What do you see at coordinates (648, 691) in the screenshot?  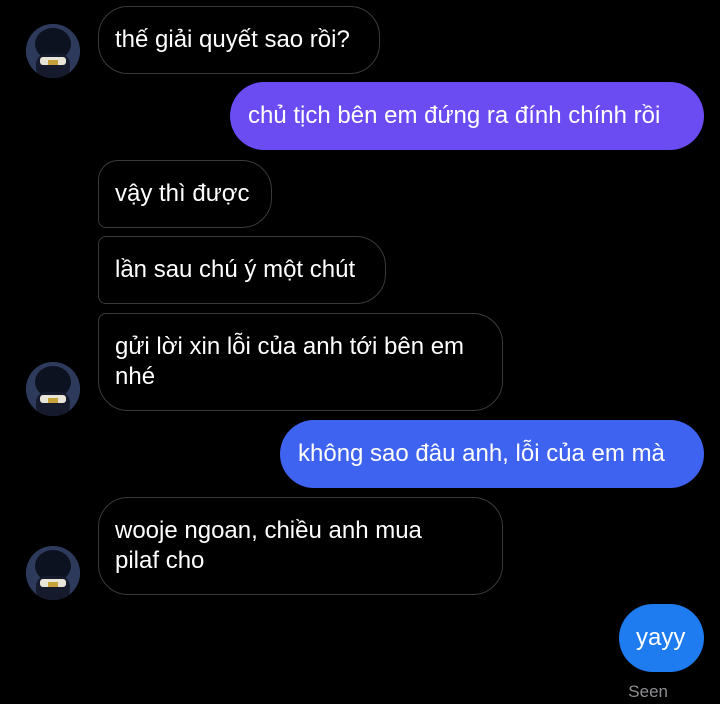 I see `seen-status: Seen` at bounding box center [648, 691].